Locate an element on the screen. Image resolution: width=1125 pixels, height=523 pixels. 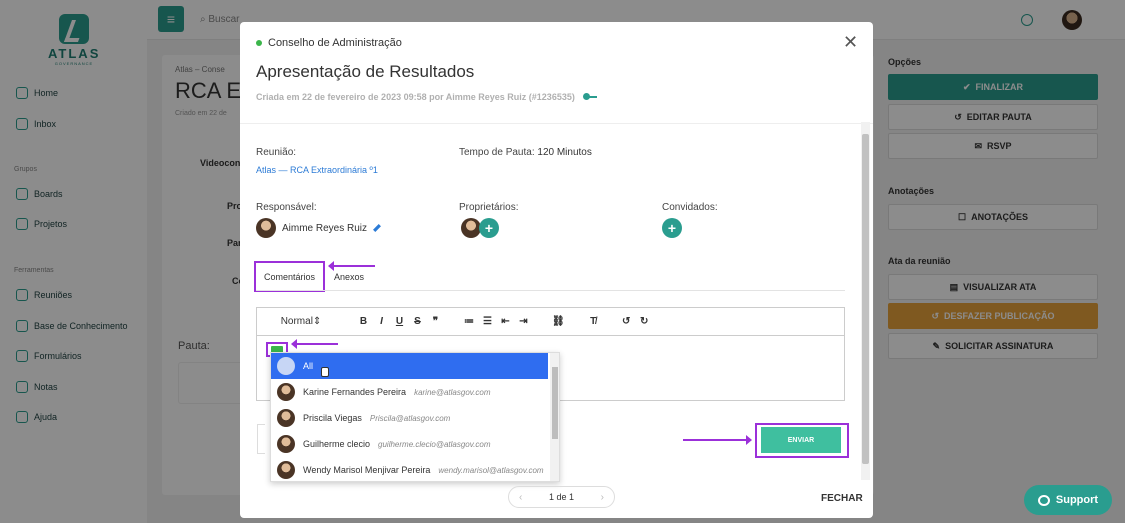
agenda-time: Tempo de Pauta: 120 Minutos is located at coordinates (525, 152).